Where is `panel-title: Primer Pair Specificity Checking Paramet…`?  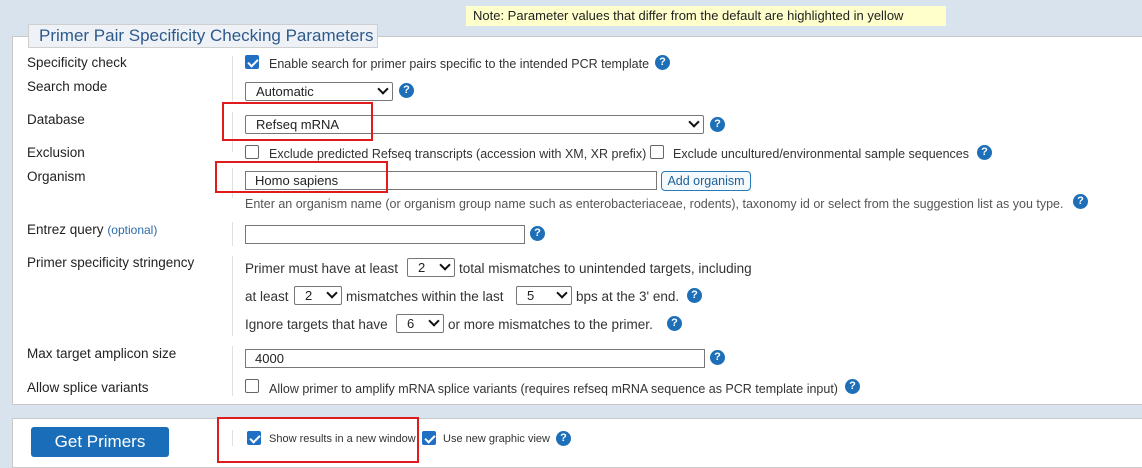
panel-title: Primer Pair Specificity Checking Paramet… is located at coordinates (203, 36).